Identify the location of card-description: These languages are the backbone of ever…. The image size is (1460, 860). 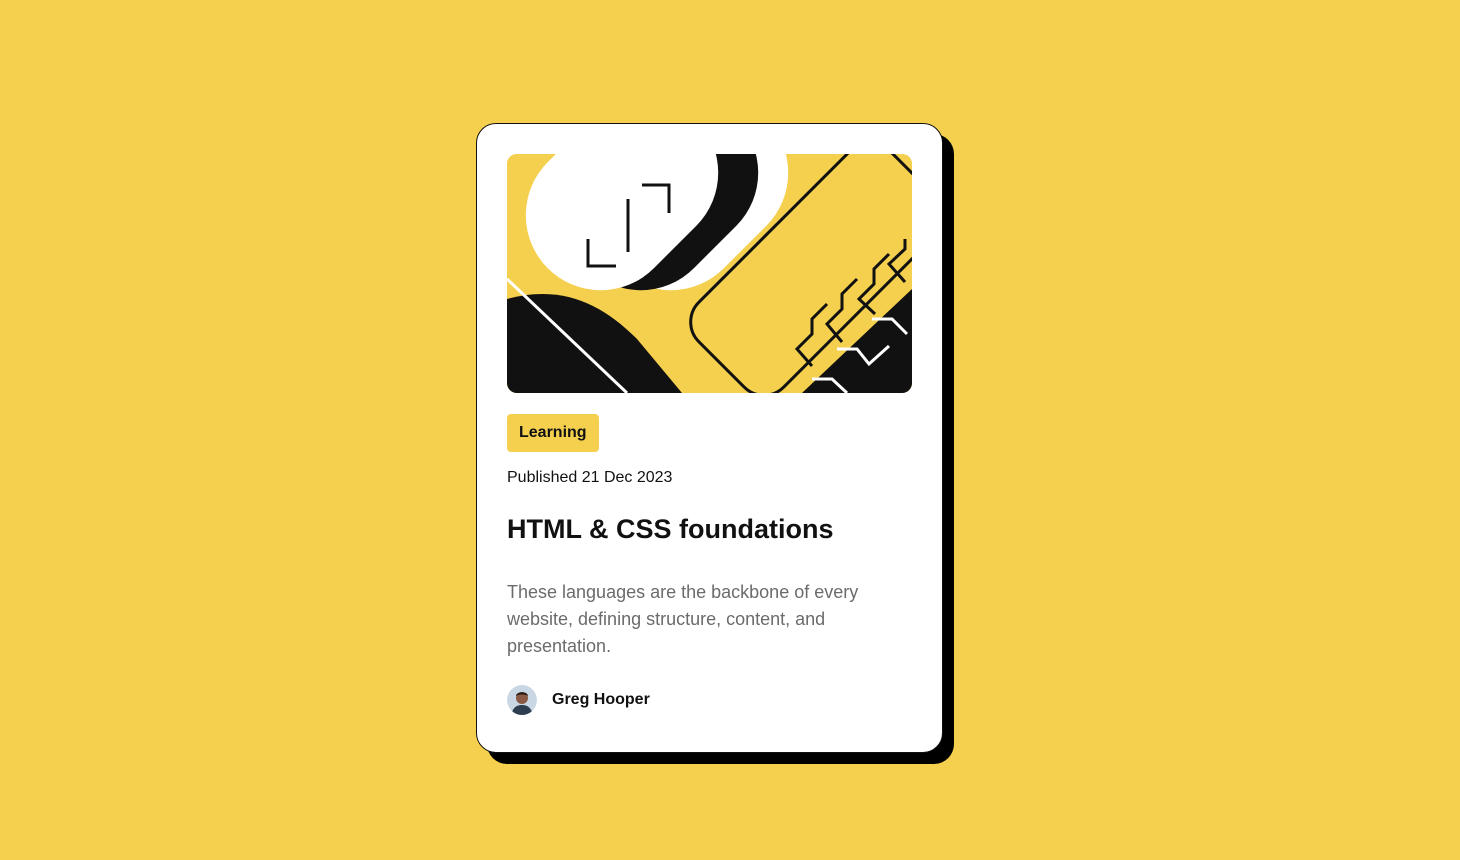
(683, 619).